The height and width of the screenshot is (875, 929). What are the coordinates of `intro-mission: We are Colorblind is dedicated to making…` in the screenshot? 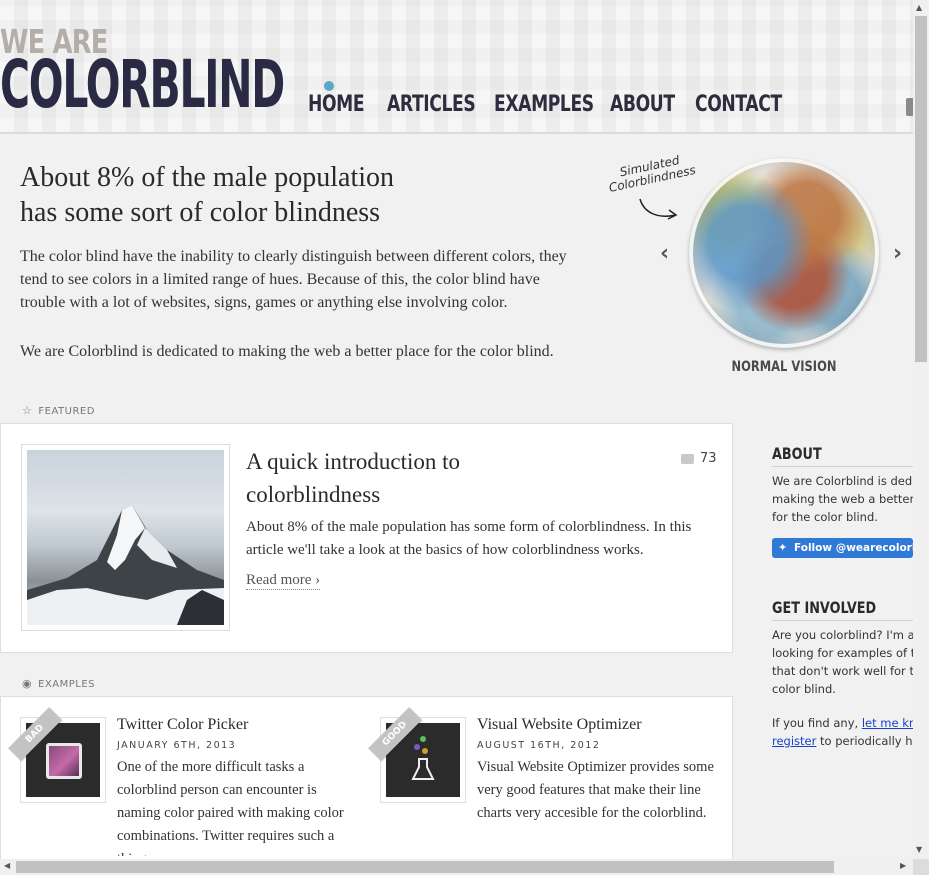 It's located at (287, 351).